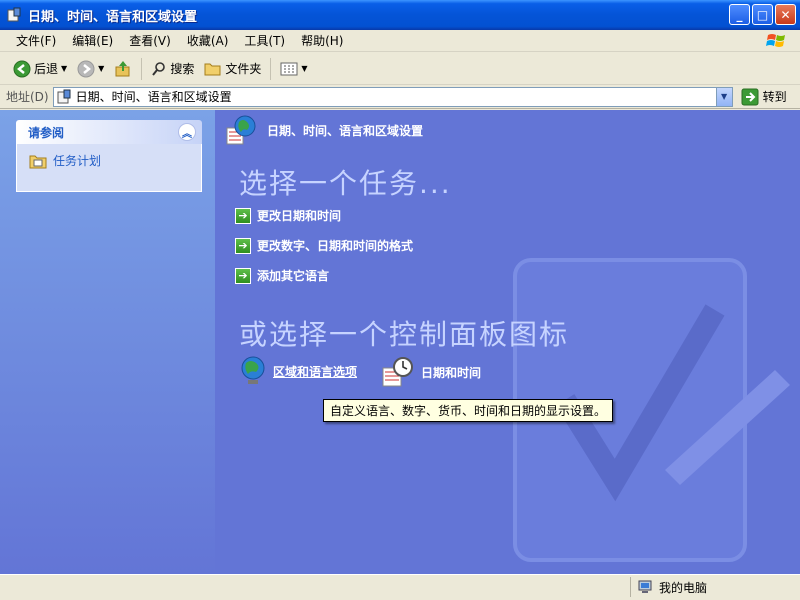 Image resolution: width=800 pixels, height=600 pixels. I want to click on pick-icon-heading: 或选择一个控制面板图标, so click(404, 334).